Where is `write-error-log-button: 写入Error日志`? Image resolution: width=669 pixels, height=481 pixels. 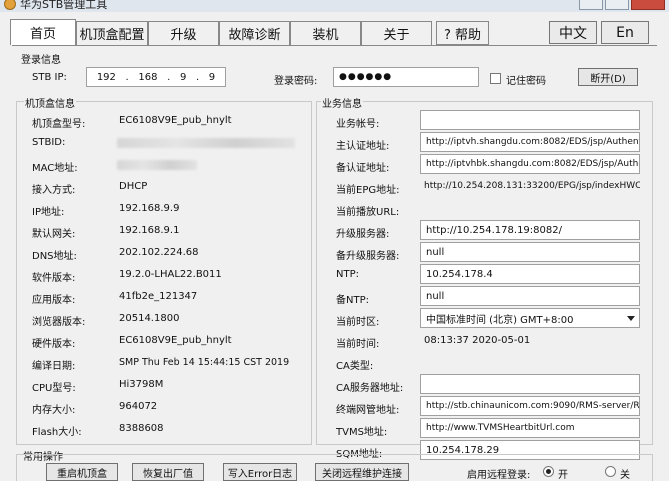 write-error-log-button: 写入Error日志 is located at coordinates (260, 472).